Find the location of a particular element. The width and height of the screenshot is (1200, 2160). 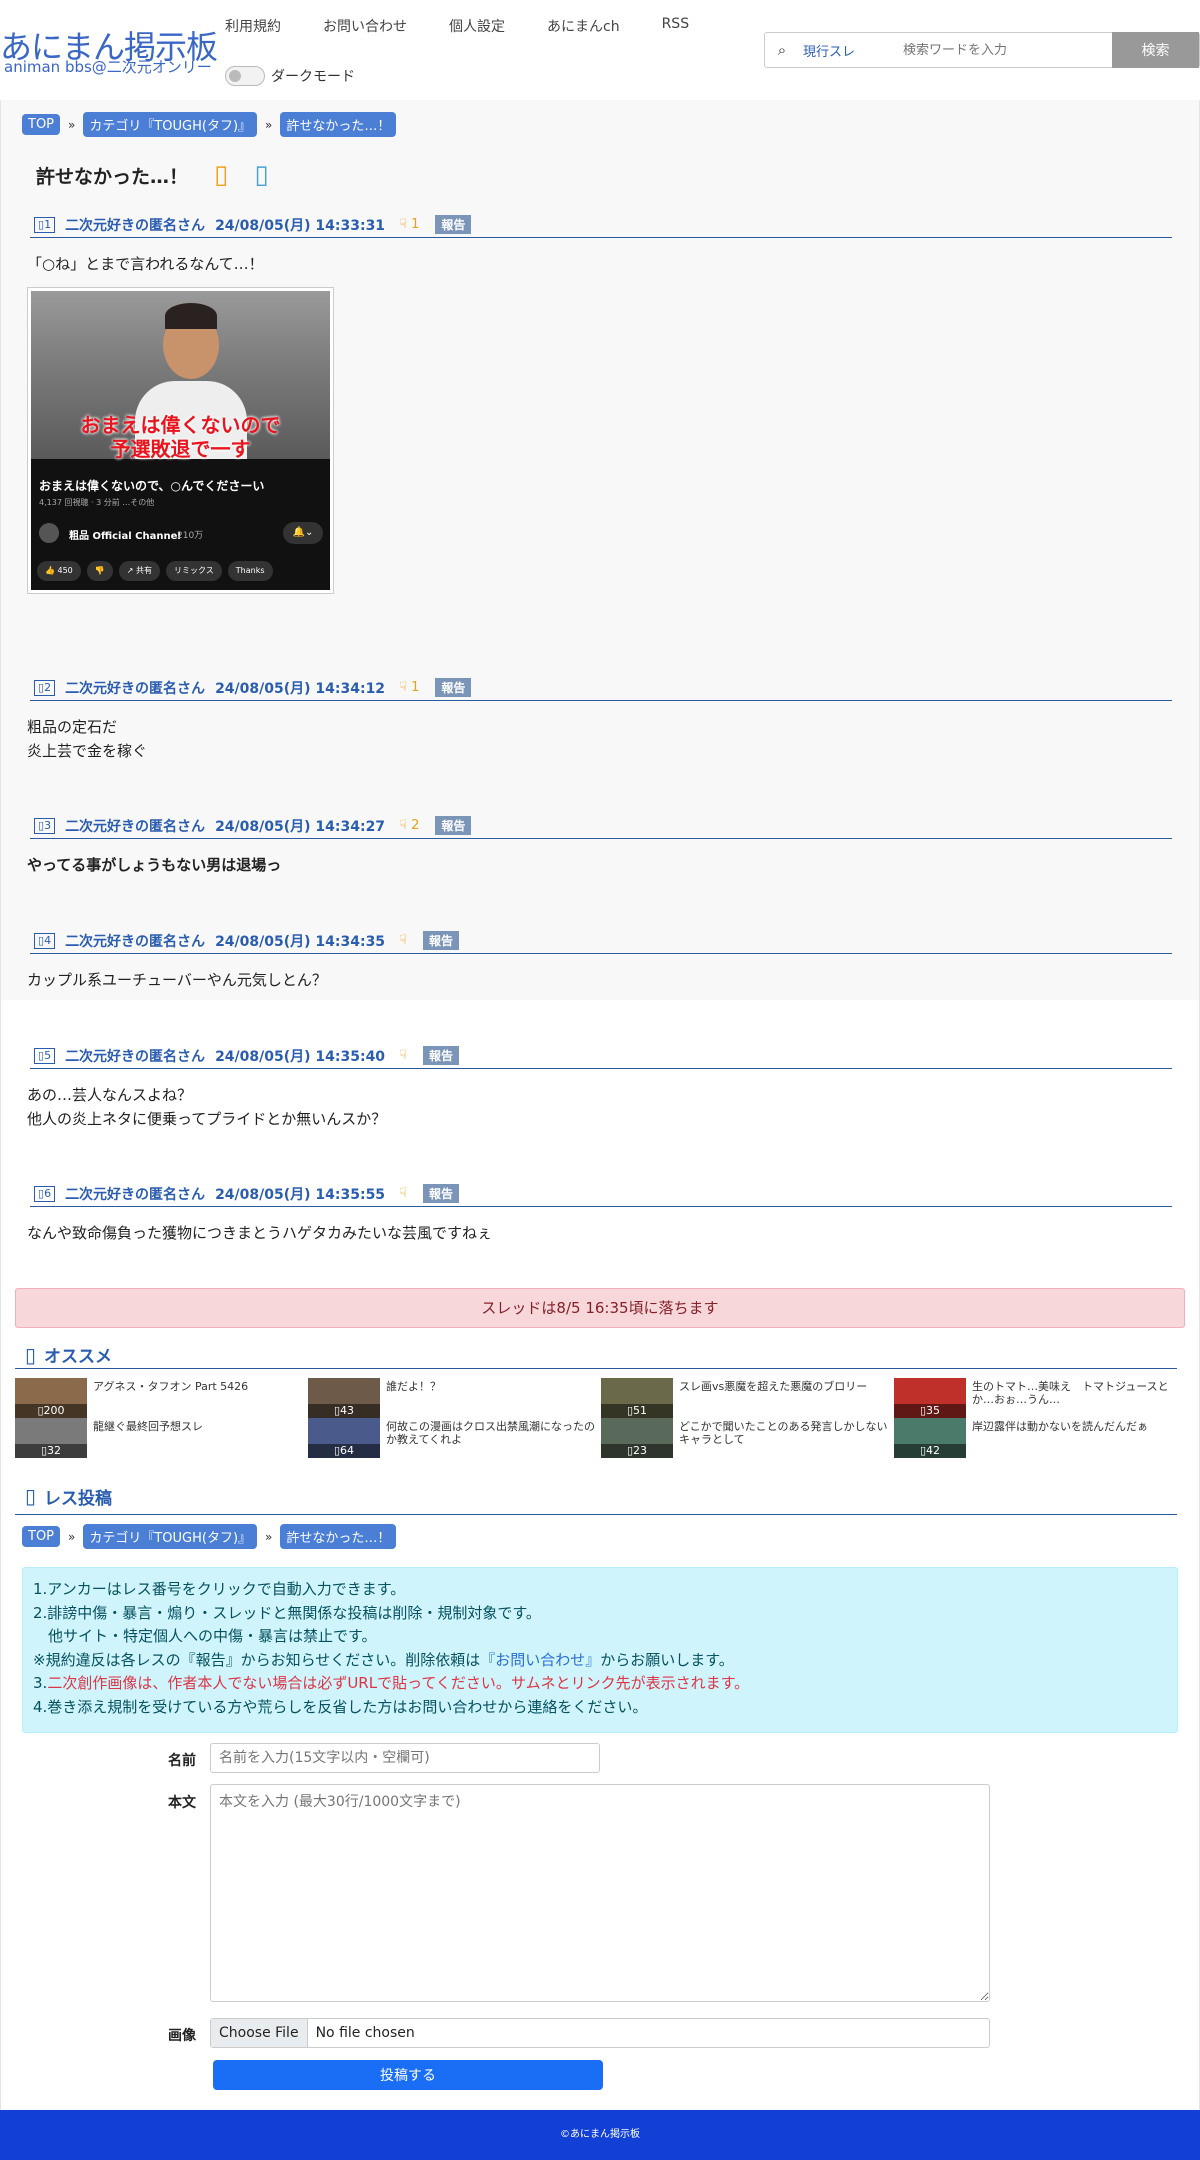

breadcrumb: TOP » カテゴリ『TOUGH(タフ)』 » 許せなかった…！ is located at coordinates (209, 124).